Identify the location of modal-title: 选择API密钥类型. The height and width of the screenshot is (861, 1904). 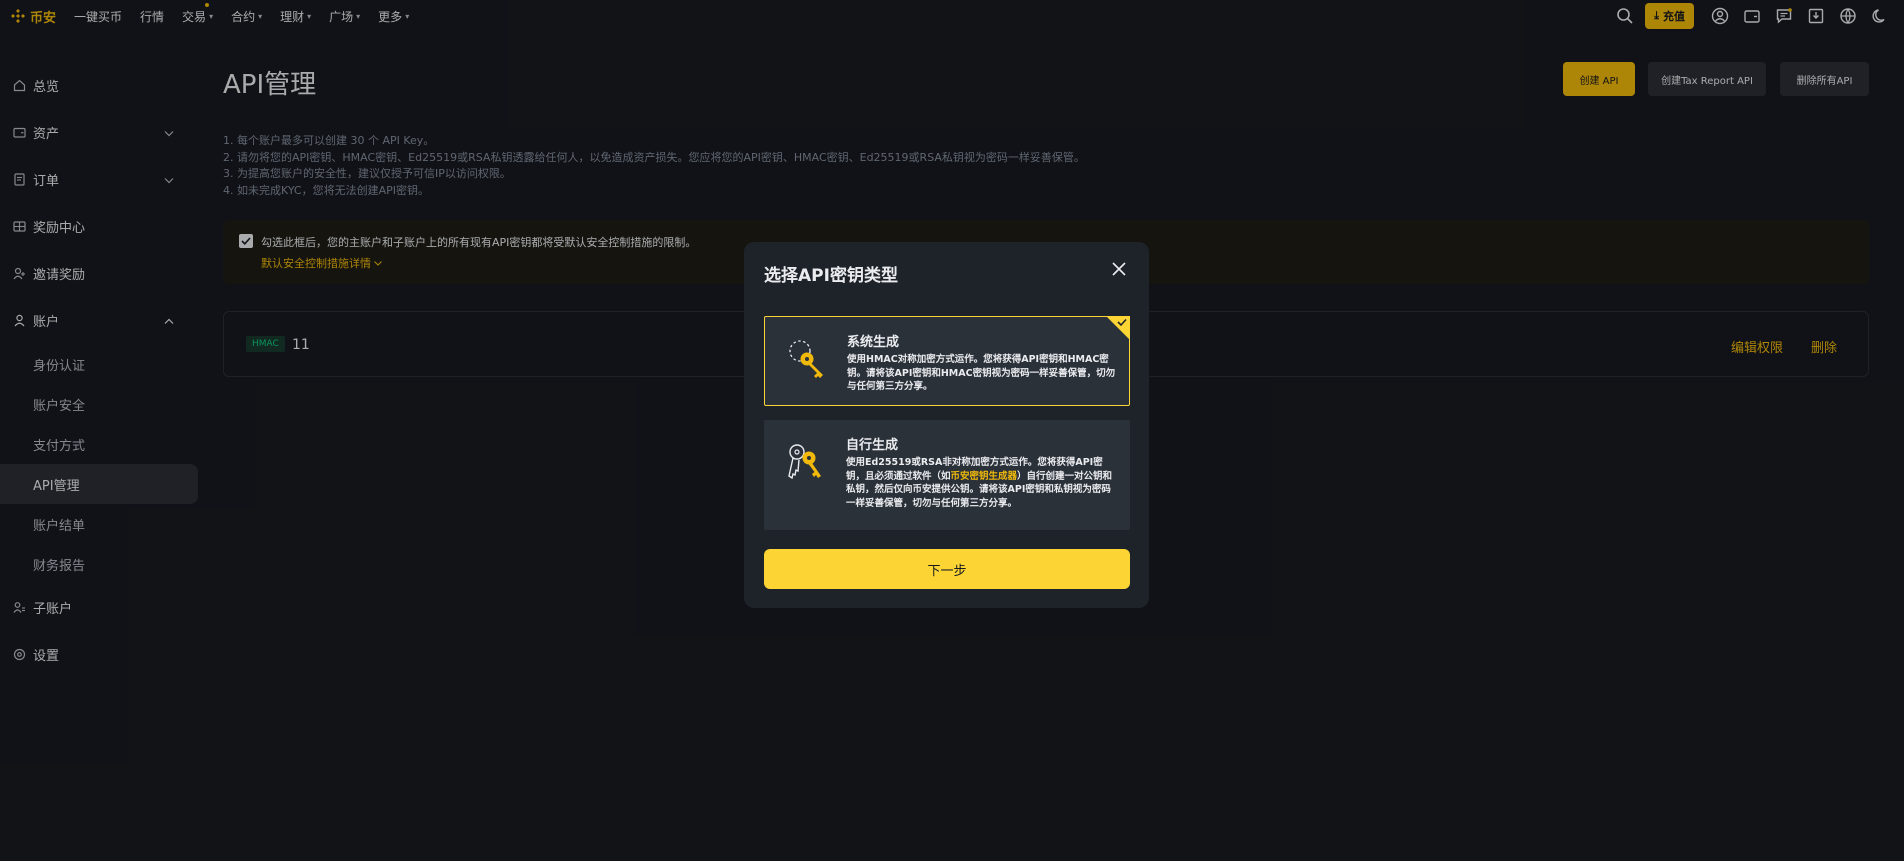
(831, 276).